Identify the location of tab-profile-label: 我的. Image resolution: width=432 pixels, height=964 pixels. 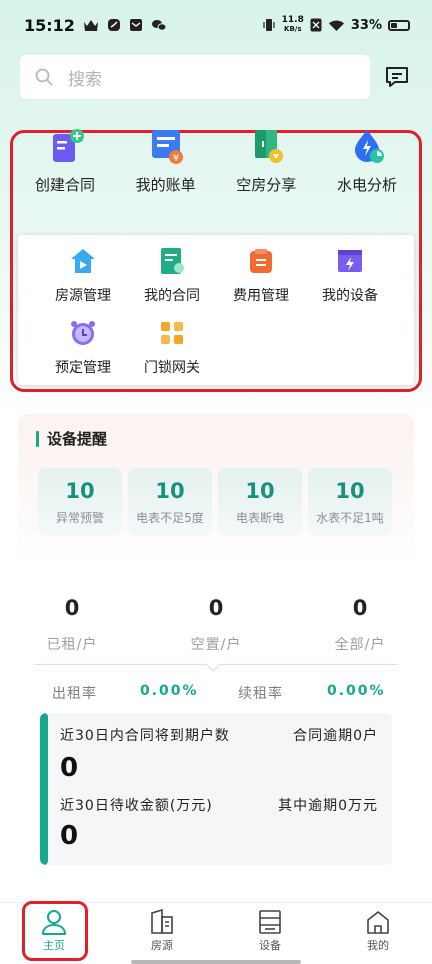
(378, 945).